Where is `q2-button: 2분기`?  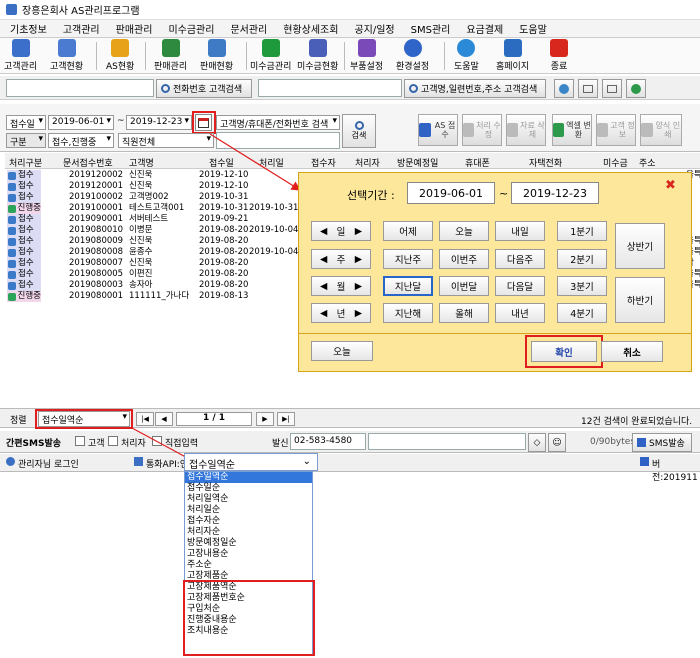 q2-button: 2분기 is located at coordinates (582, 259).